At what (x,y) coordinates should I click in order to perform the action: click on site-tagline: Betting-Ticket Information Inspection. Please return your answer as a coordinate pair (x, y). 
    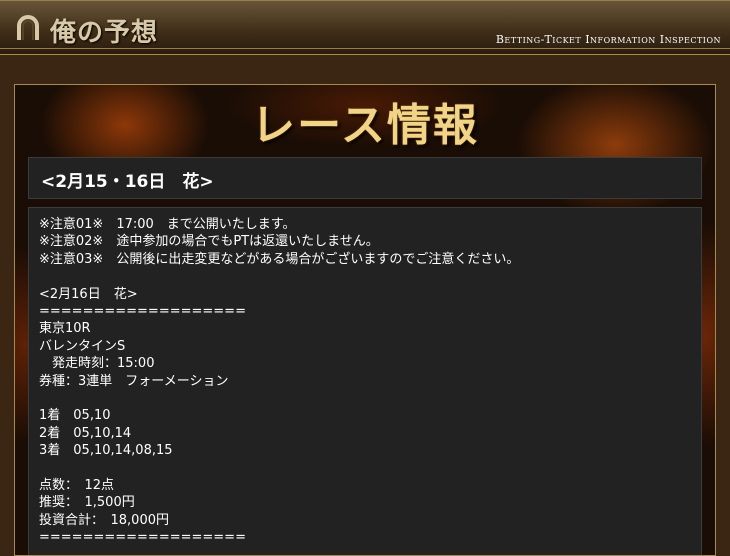
    Looking at the image, I should click on (608, 39).